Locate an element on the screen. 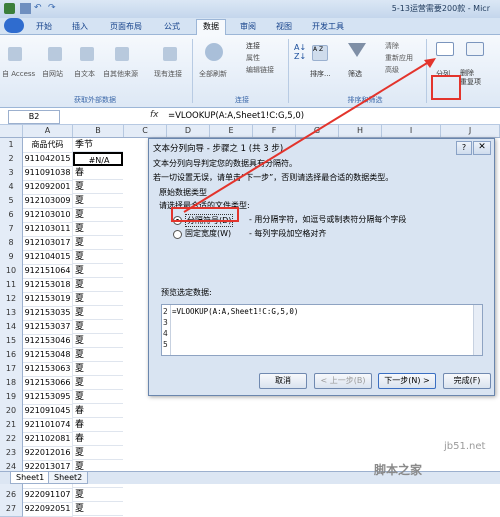 The image size is (500, 517). watermark-text: 脚本之家 is located at coordinates (398, 470).